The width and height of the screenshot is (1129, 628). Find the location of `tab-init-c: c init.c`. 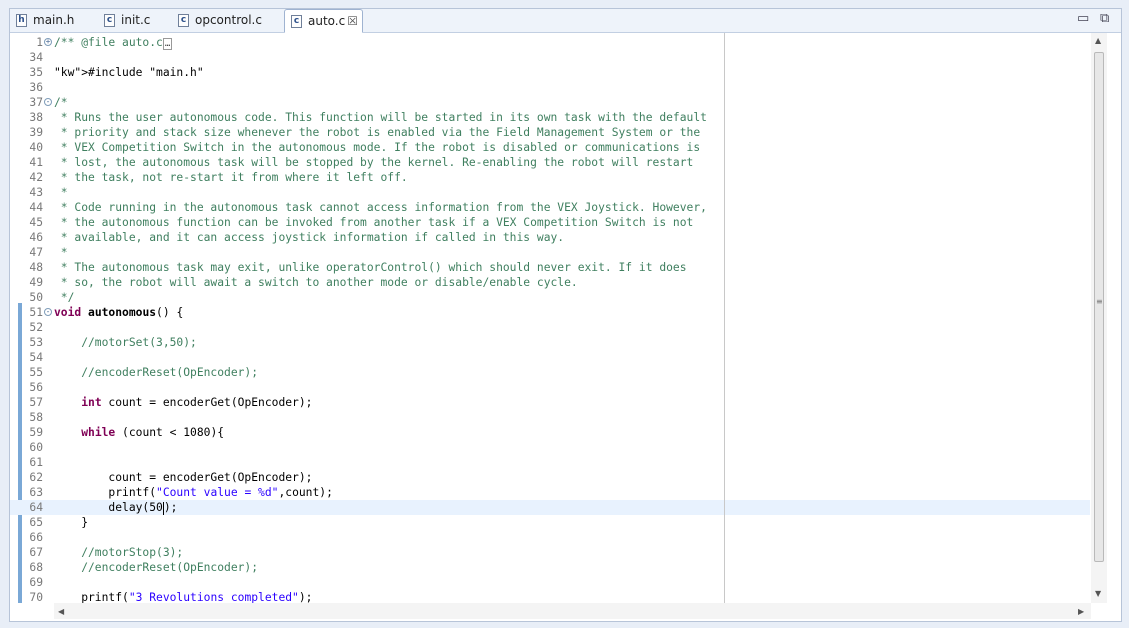

tab-init-c: c init.c is located at coordinates (134, 20).